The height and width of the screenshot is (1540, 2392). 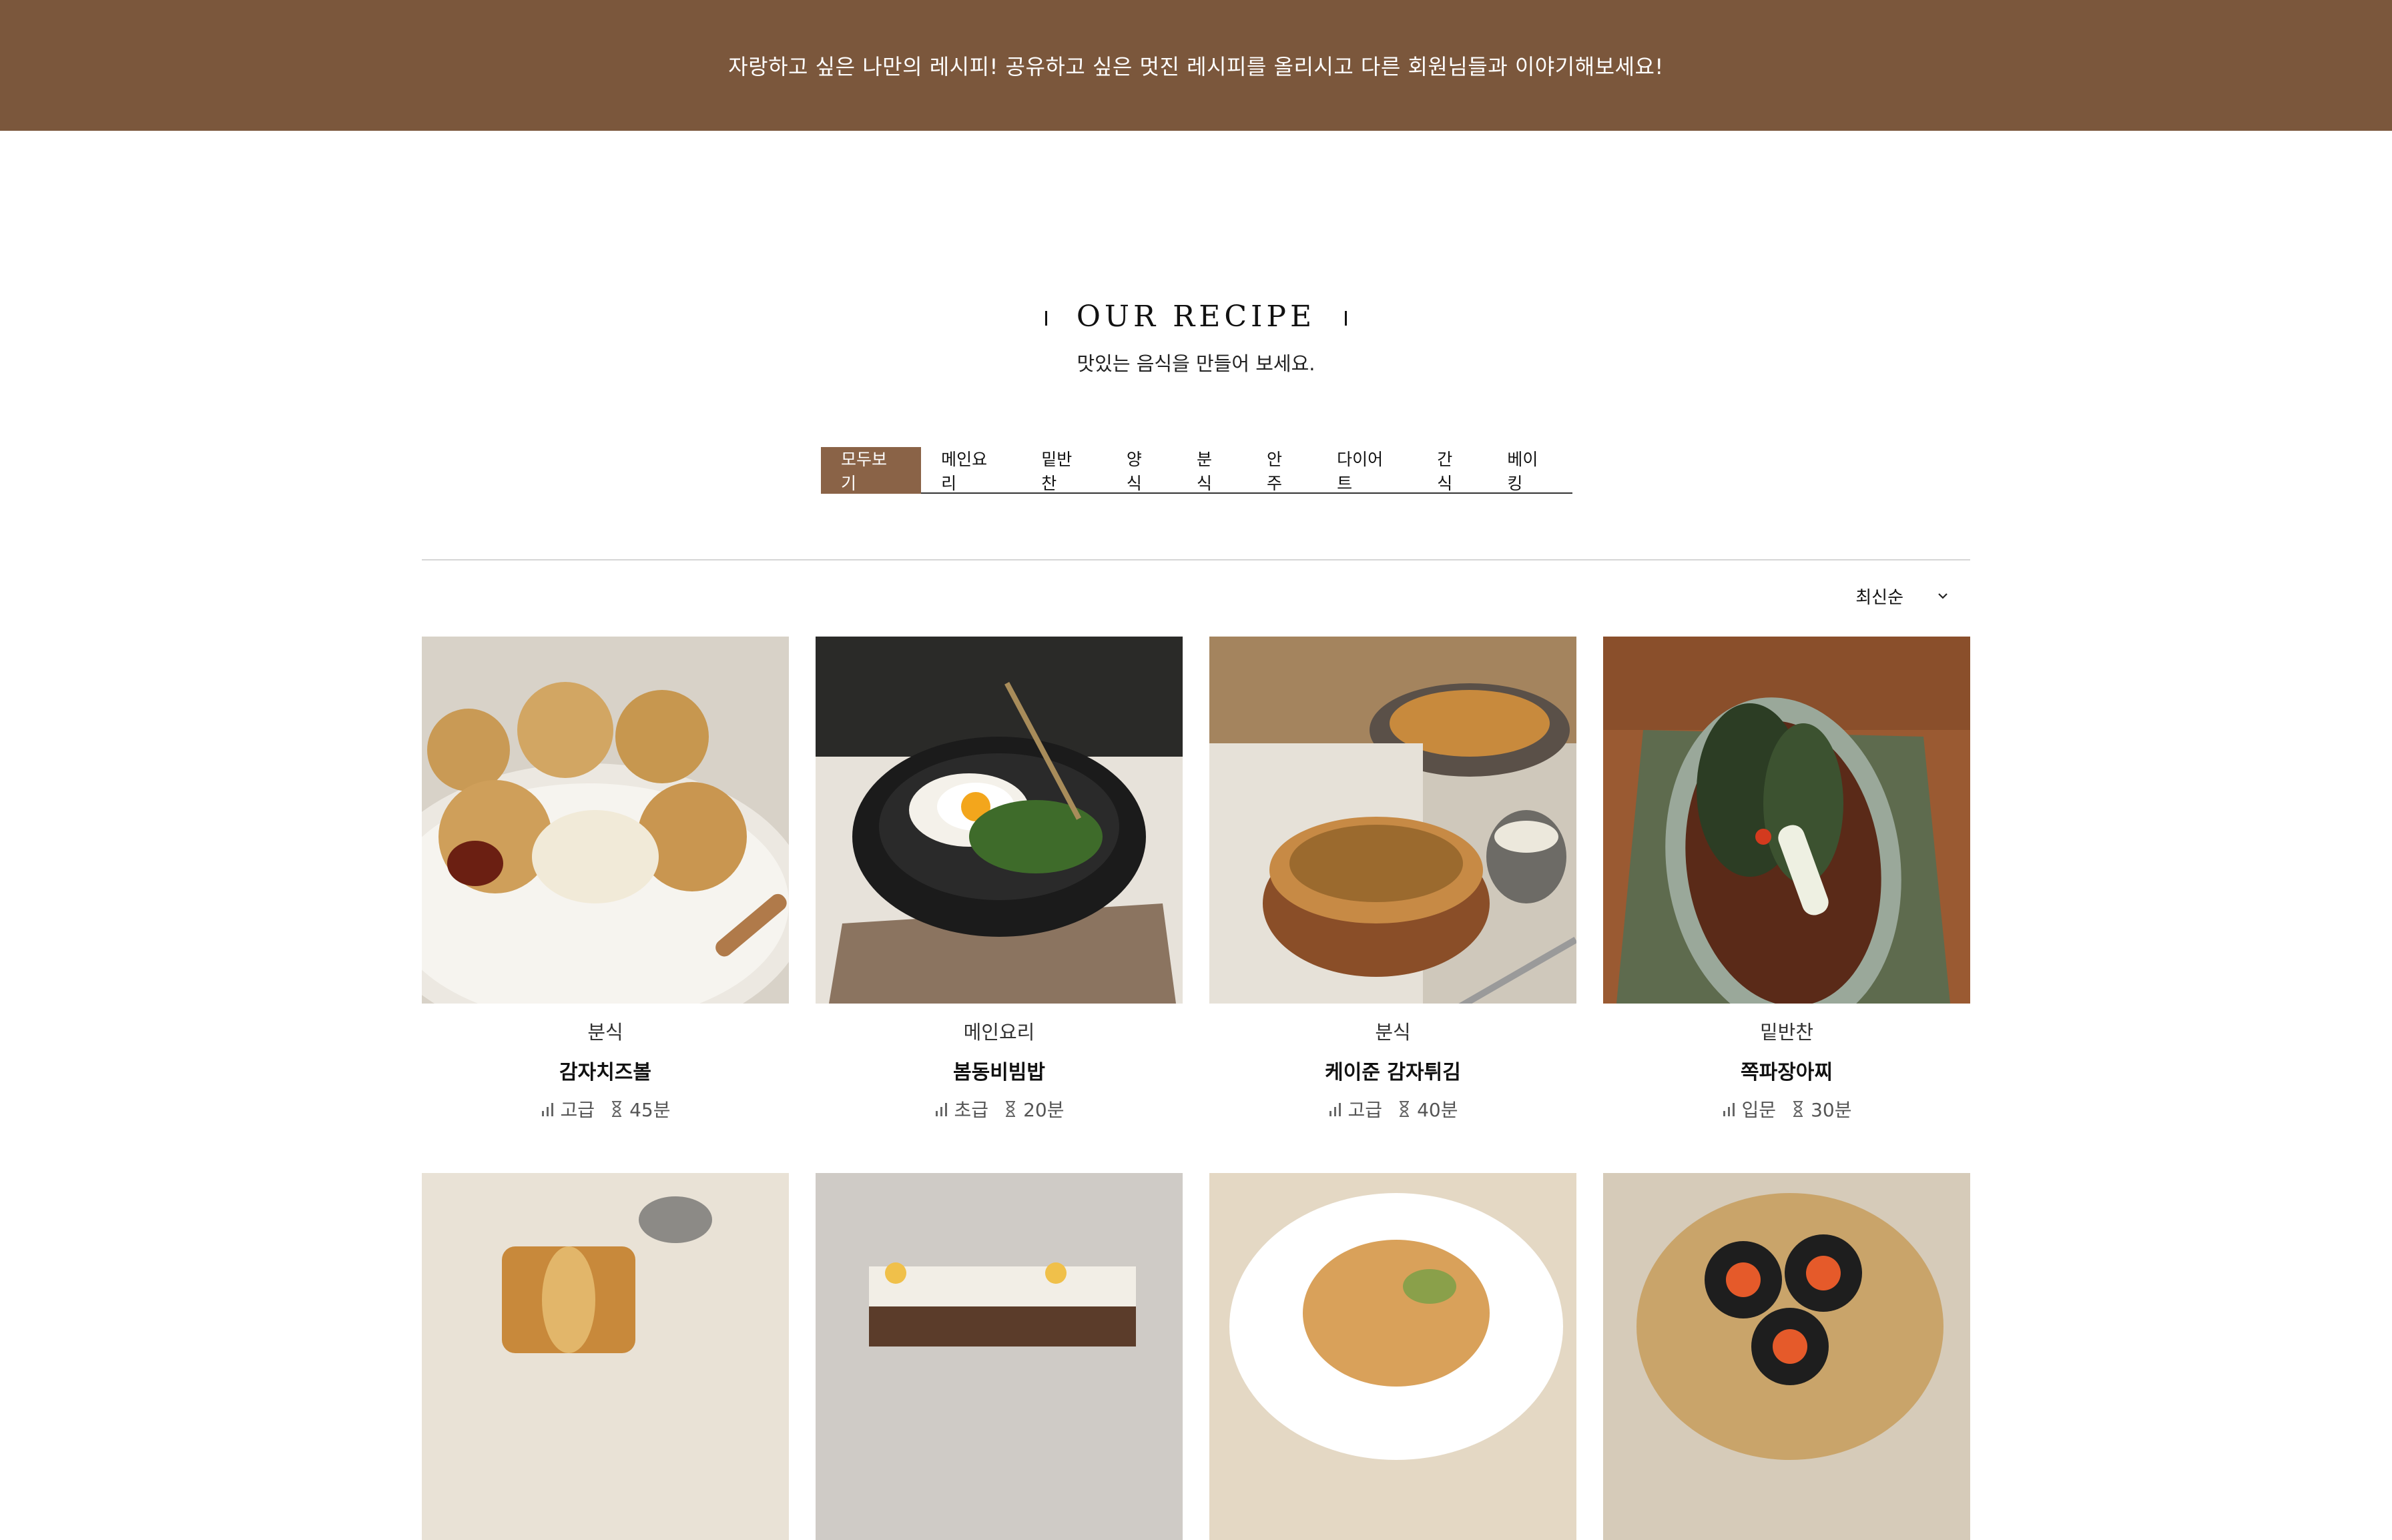 What do you see at coordinates (1196, 559) in the screenshot?
I see `section-divider` at bounding box center [1196, 559].